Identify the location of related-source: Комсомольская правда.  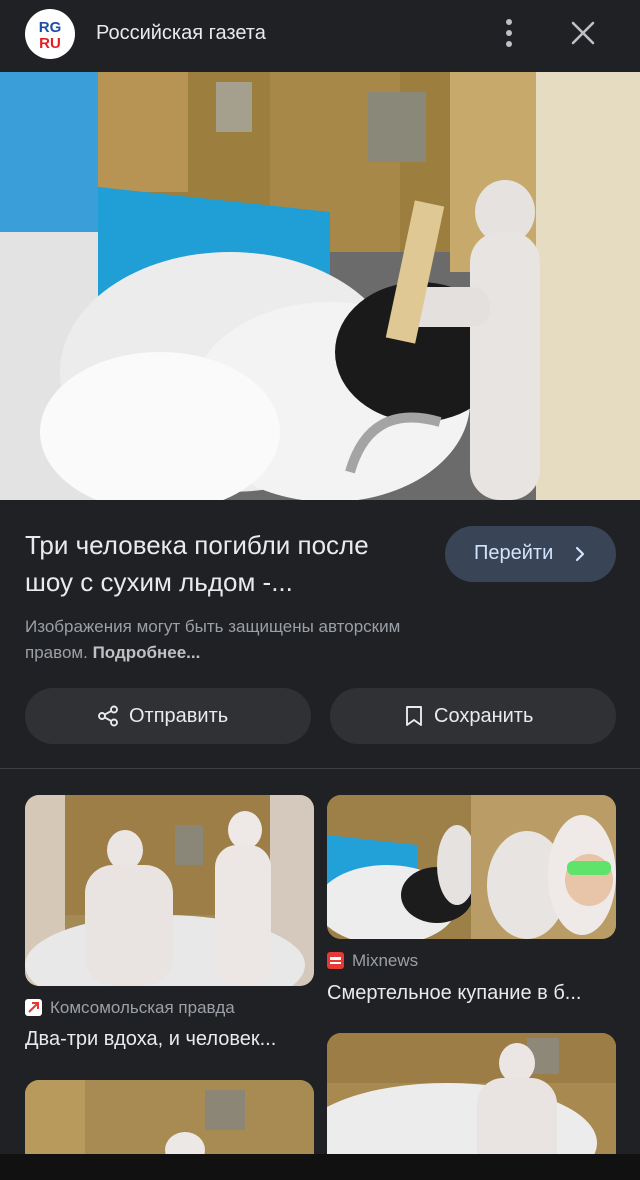
(169, 1008).